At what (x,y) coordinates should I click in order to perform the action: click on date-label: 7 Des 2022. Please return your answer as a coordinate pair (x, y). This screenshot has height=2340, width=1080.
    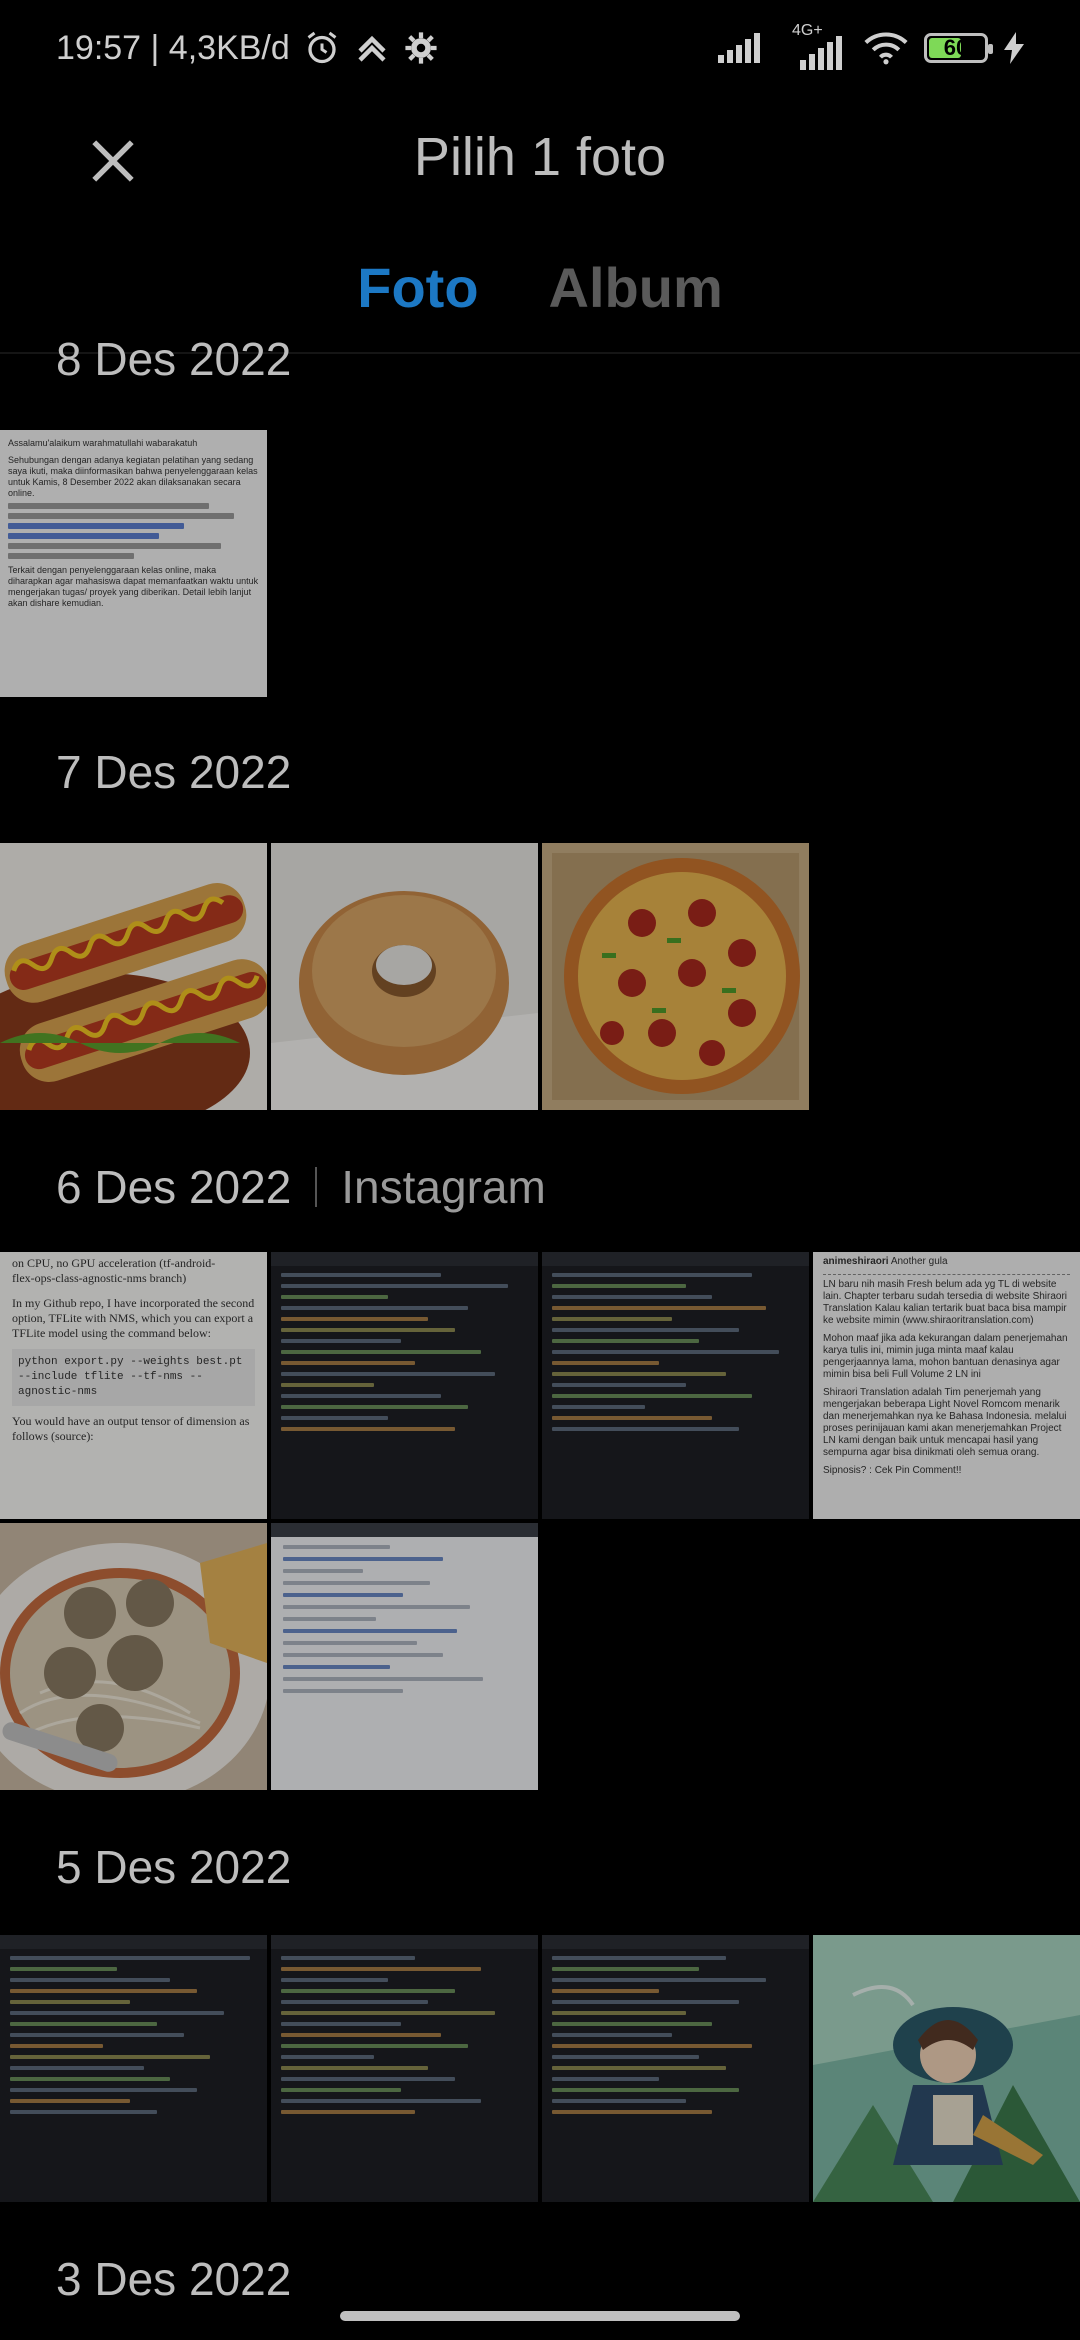
    Looking at the image, I should click on (174, 772).